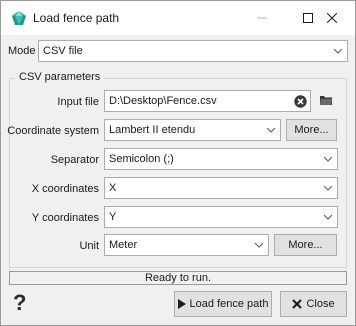  What do you see at coordinates (76, 18) in the screenshot?
I see `window-title: Load fence path` at bounding box center [76, 18].